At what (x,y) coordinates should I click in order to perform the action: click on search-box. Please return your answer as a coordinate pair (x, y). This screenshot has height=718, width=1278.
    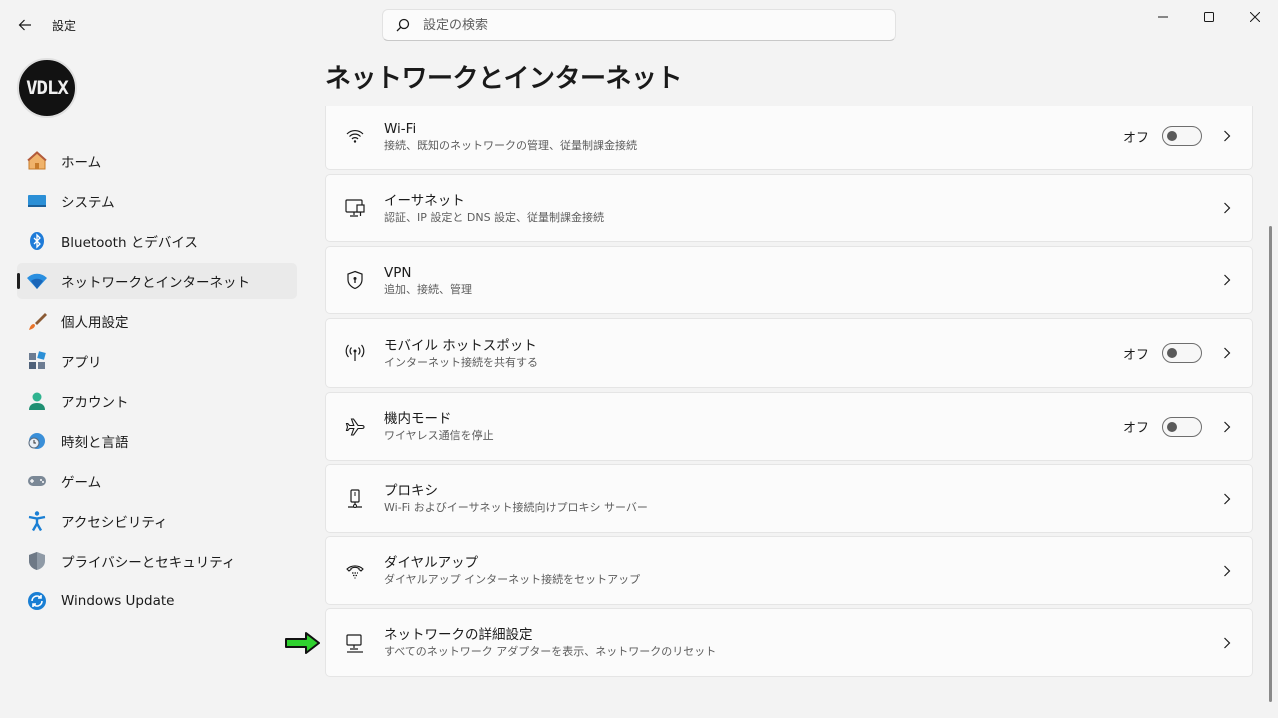
    Looking at the image, I should click on (639, 25).